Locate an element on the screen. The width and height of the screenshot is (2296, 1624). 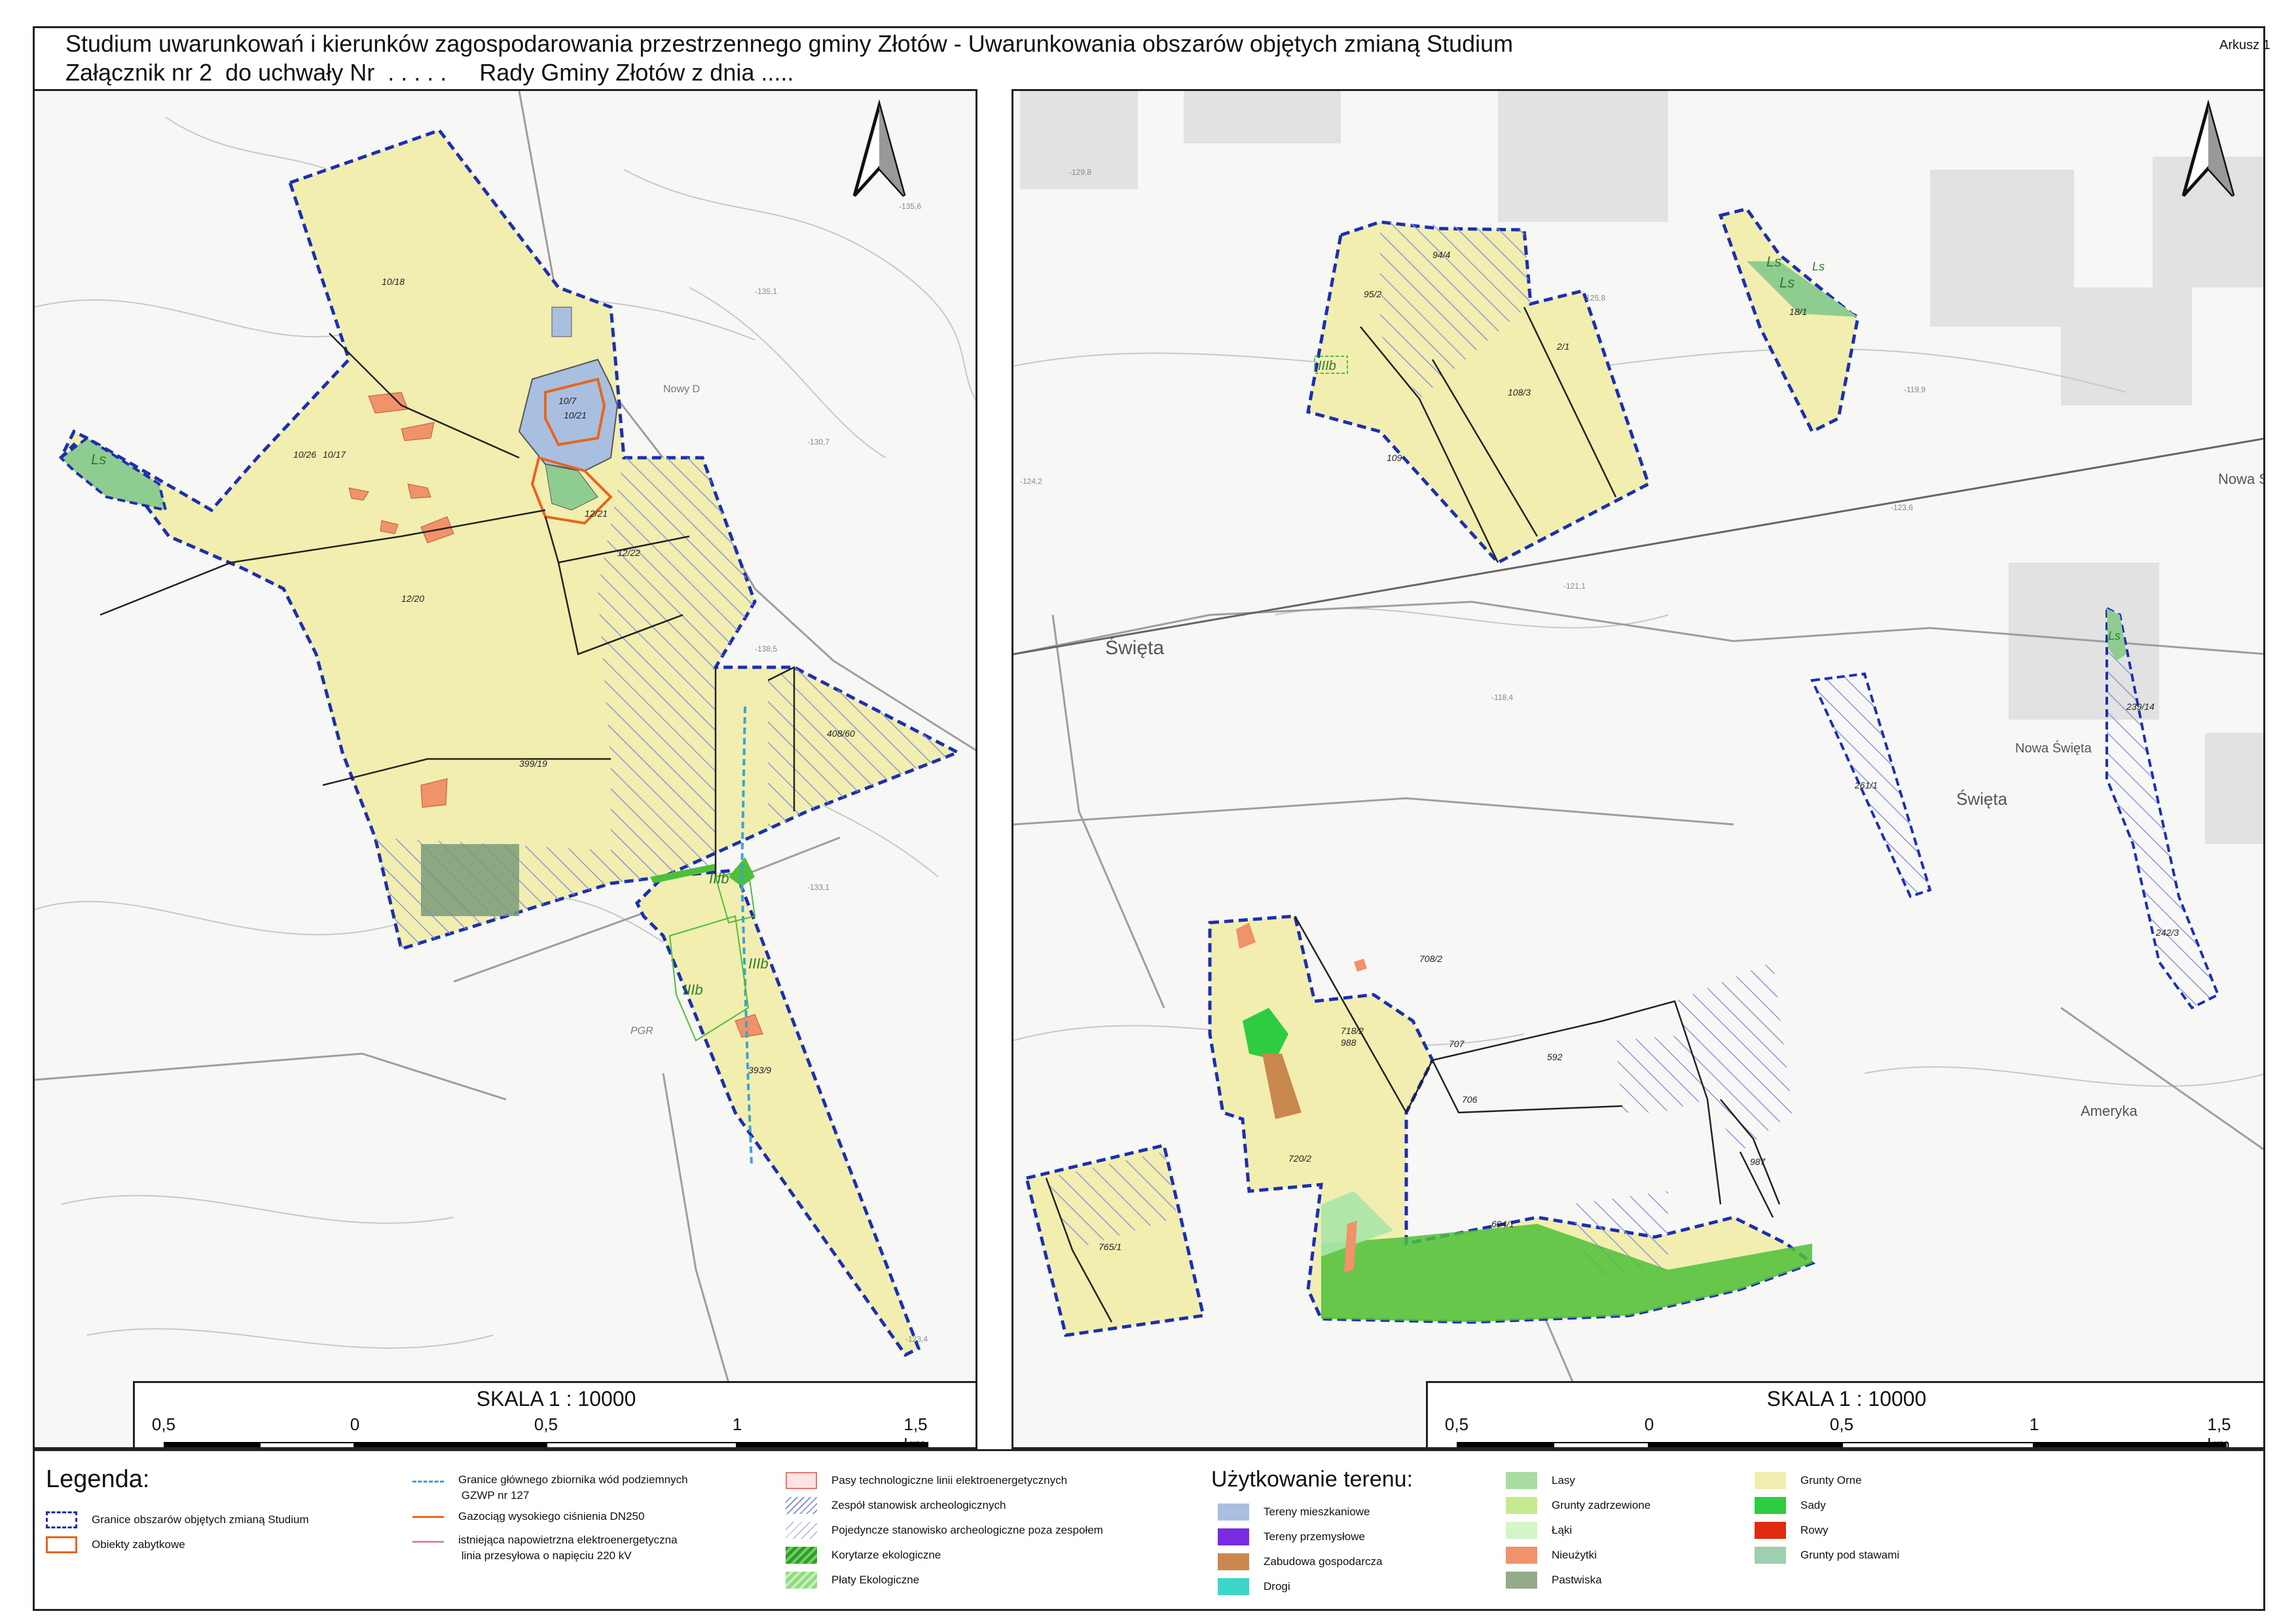
legend-item-ditches: Rowy is located at coordinates (1792, 1530).